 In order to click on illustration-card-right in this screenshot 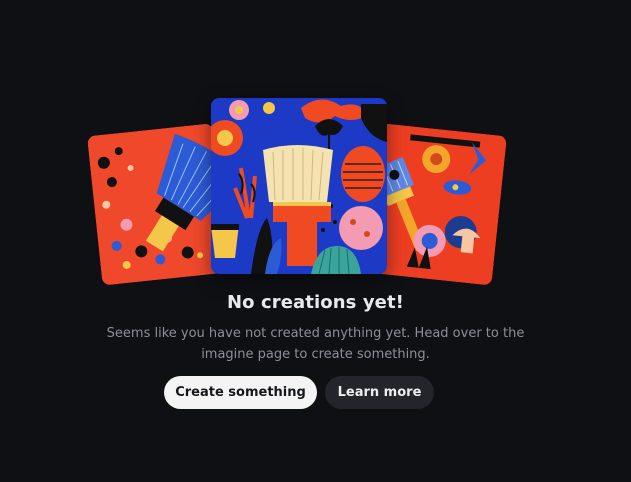, I will do `click(436, 204)`.